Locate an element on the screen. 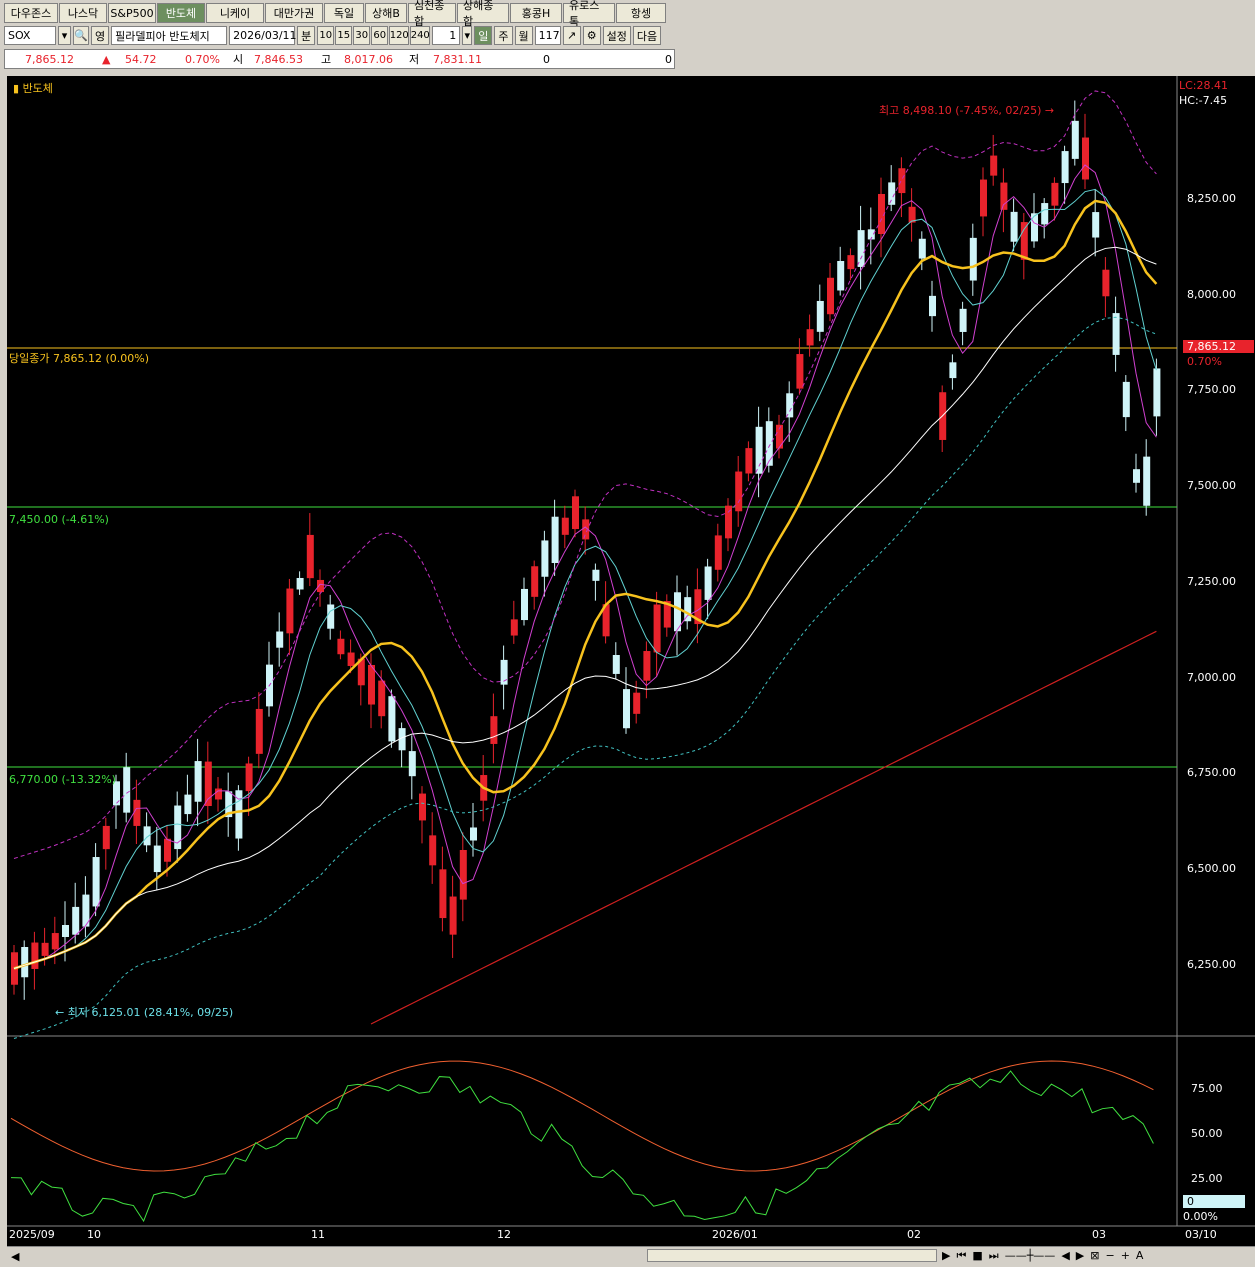  play-icon: ▶ is located at coordinates (946, 1256).